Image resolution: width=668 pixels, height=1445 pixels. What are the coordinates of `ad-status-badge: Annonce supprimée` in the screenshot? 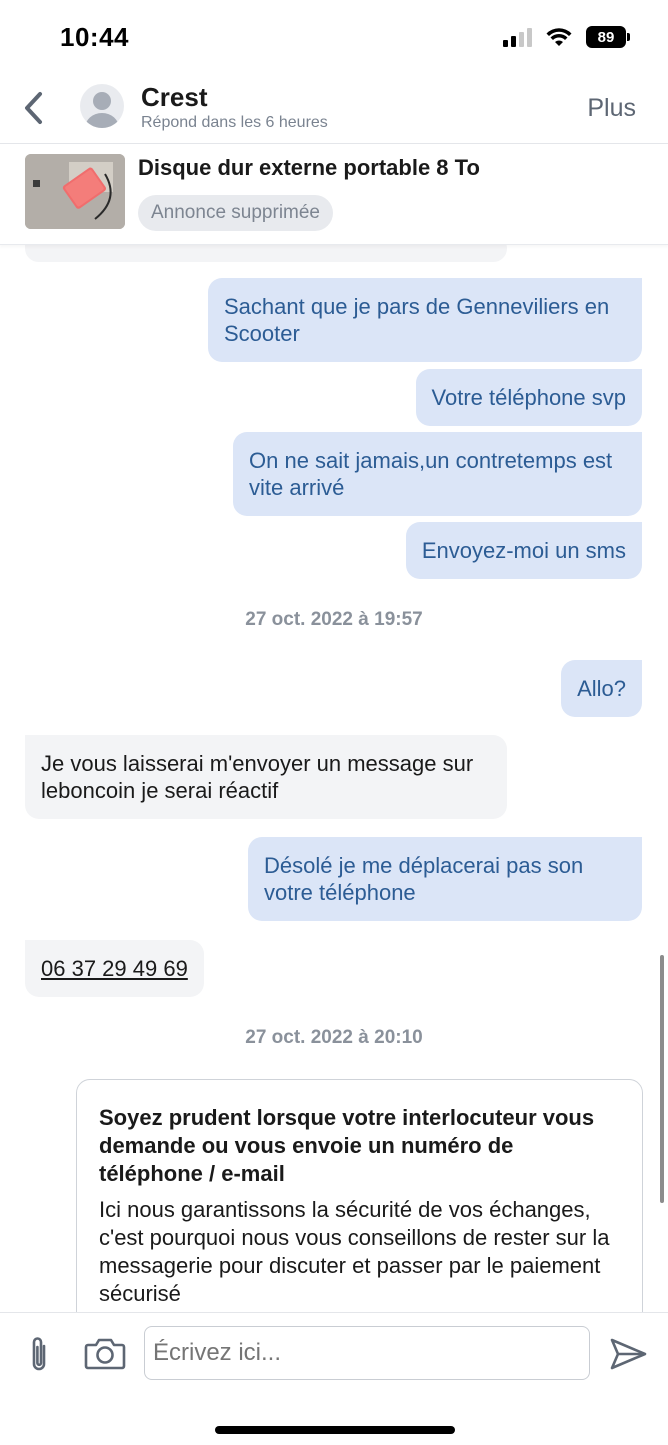 It's located at (235, 213).